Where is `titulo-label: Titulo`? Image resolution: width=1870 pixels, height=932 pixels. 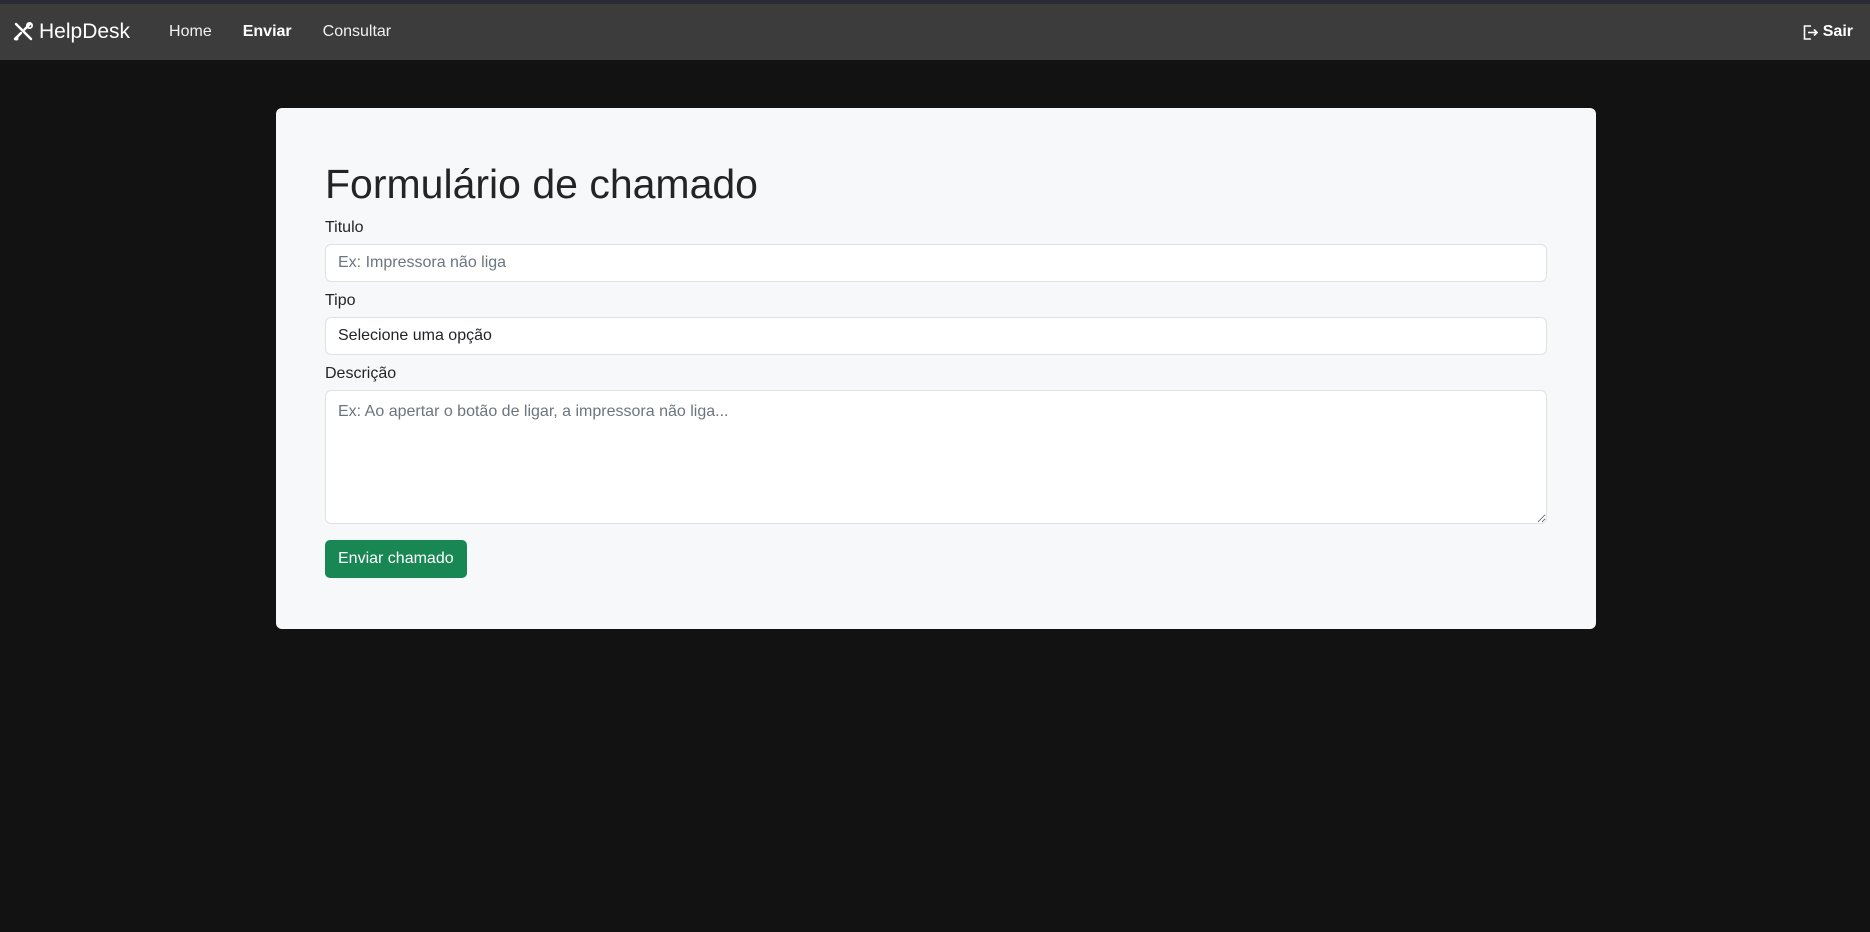 titulo-label: Titulo is located at coordinates (344, 228).